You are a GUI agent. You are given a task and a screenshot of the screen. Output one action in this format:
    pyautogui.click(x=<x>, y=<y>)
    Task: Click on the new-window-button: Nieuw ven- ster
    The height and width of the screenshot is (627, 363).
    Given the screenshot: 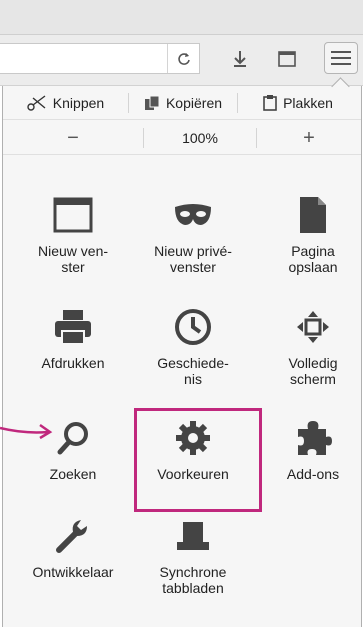 What is the action you would take?
    pyautogui.click(x=73, y=235)
    